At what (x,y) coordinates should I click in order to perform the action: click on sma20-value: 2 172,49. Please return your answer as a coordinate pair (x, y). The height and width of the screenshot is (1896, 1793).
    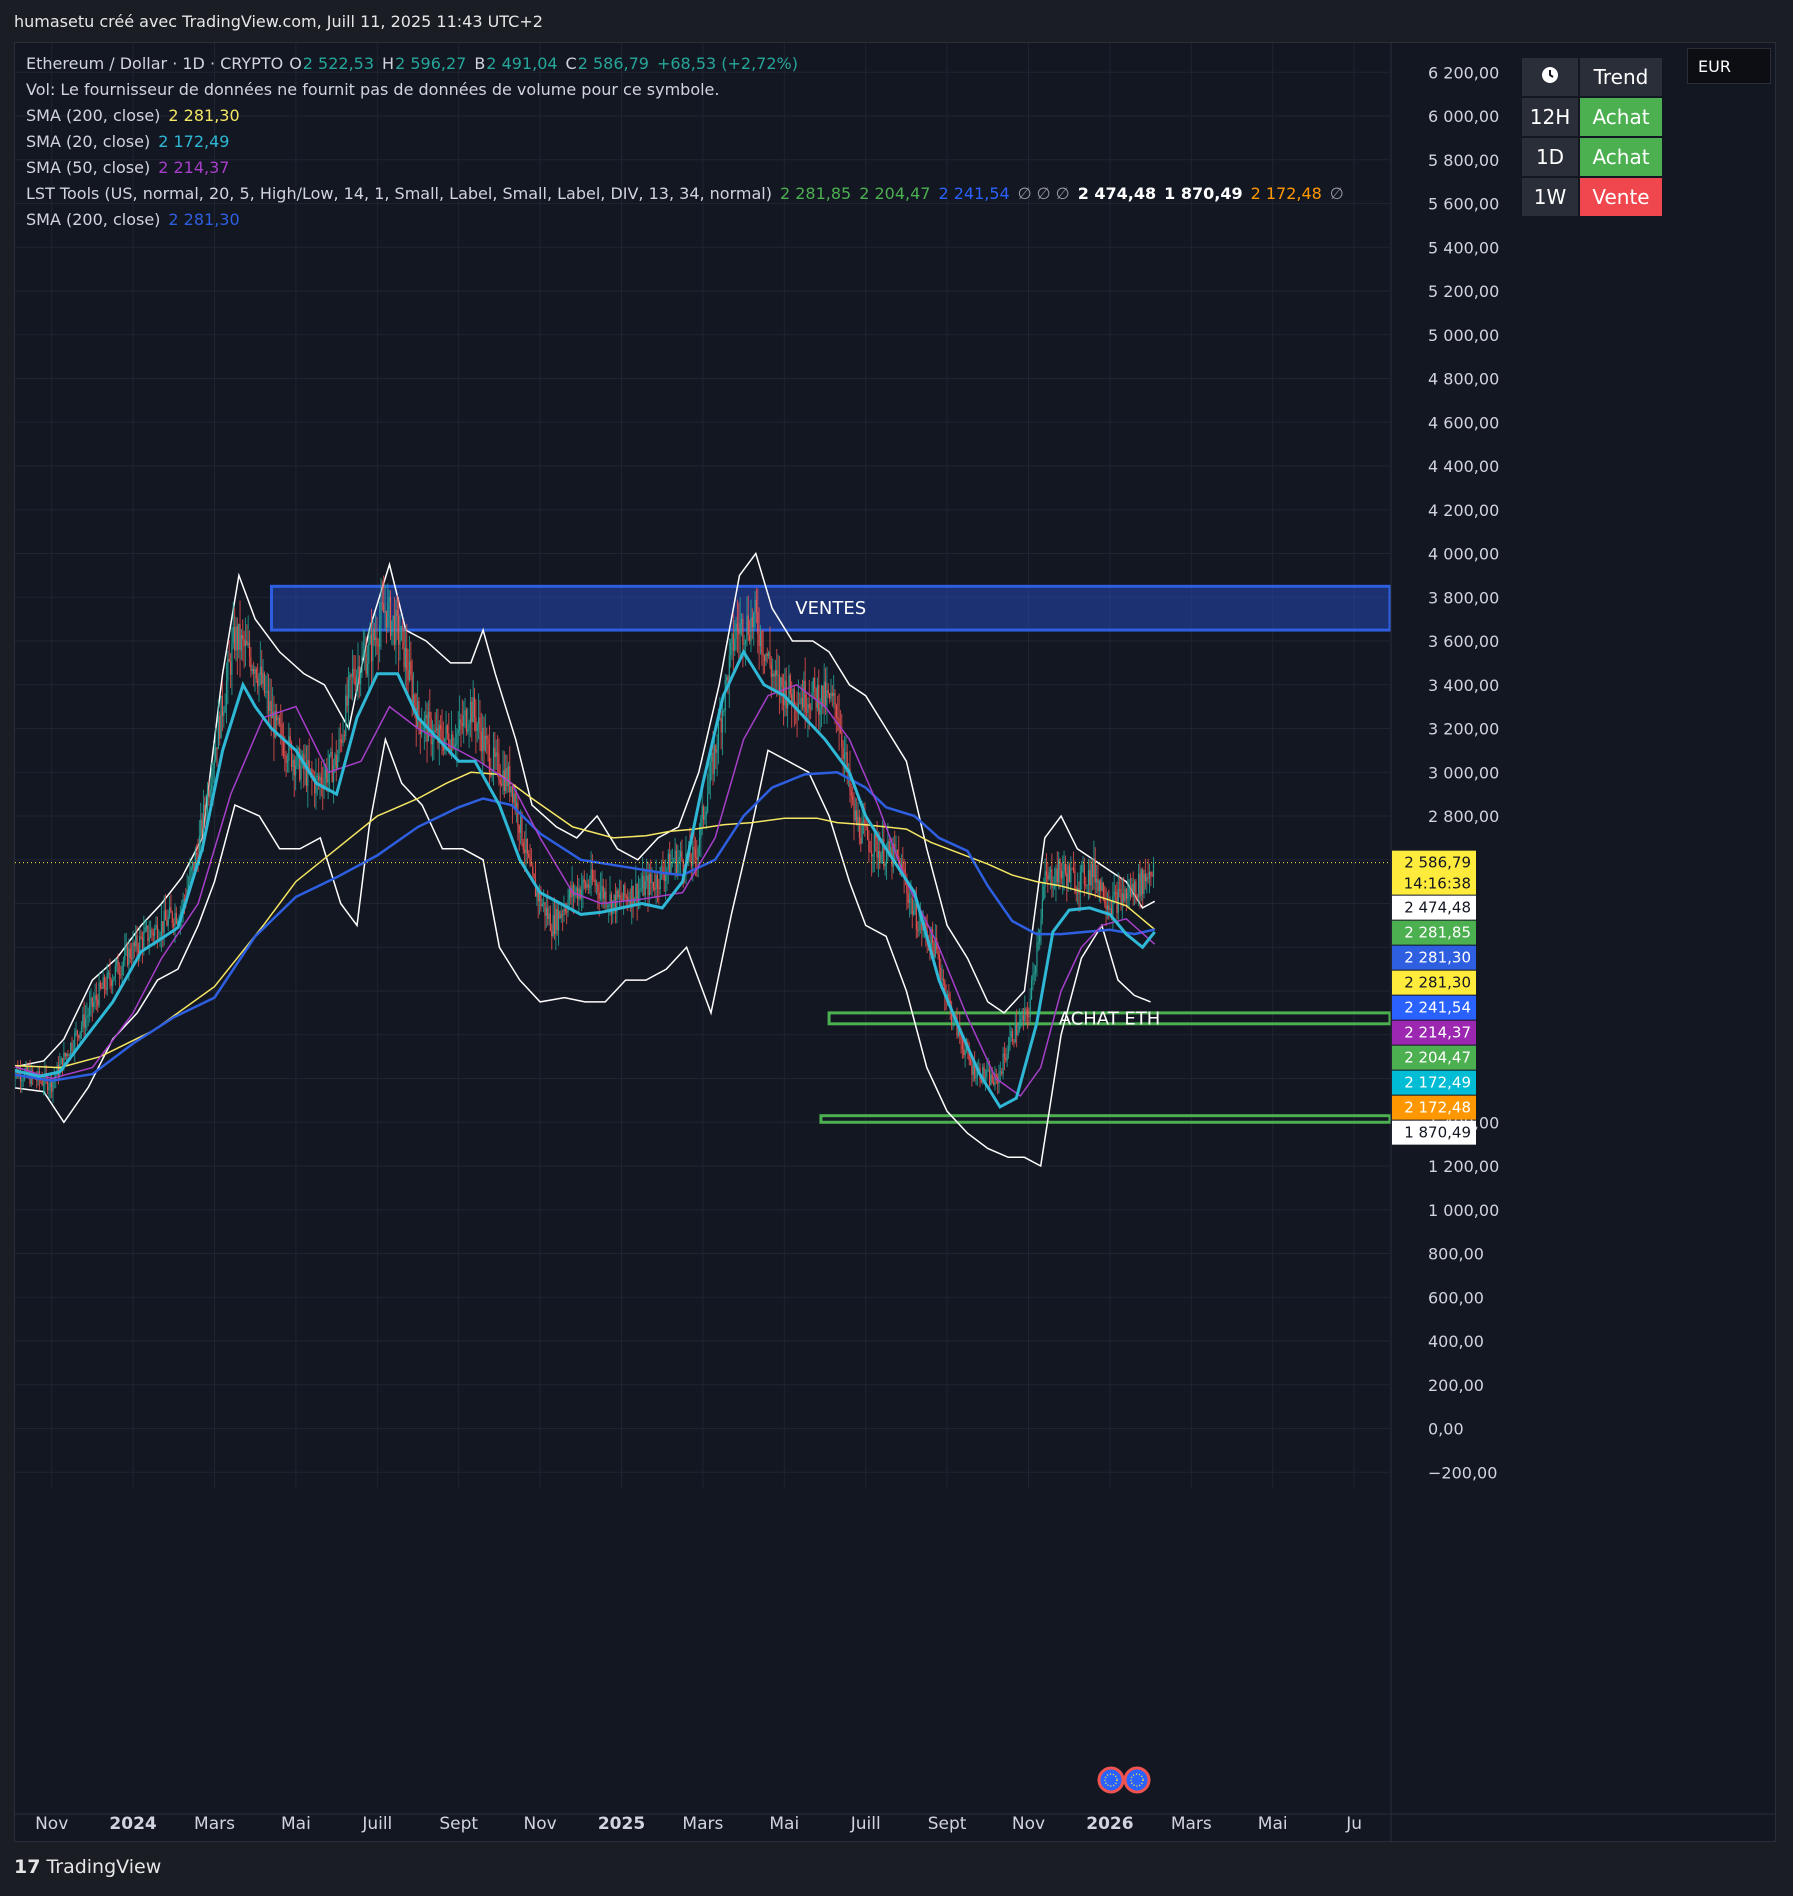
    Looking at the image, I should click on (194, 141).